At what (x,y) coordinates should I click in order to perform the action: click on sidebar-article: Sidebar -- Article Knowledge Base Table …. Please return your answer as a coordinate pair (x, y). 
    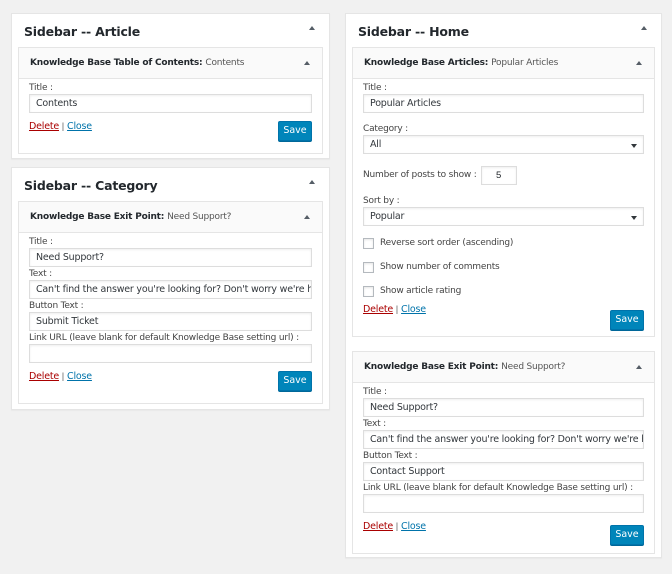
    Looking at the image, I should click on (170, 86).